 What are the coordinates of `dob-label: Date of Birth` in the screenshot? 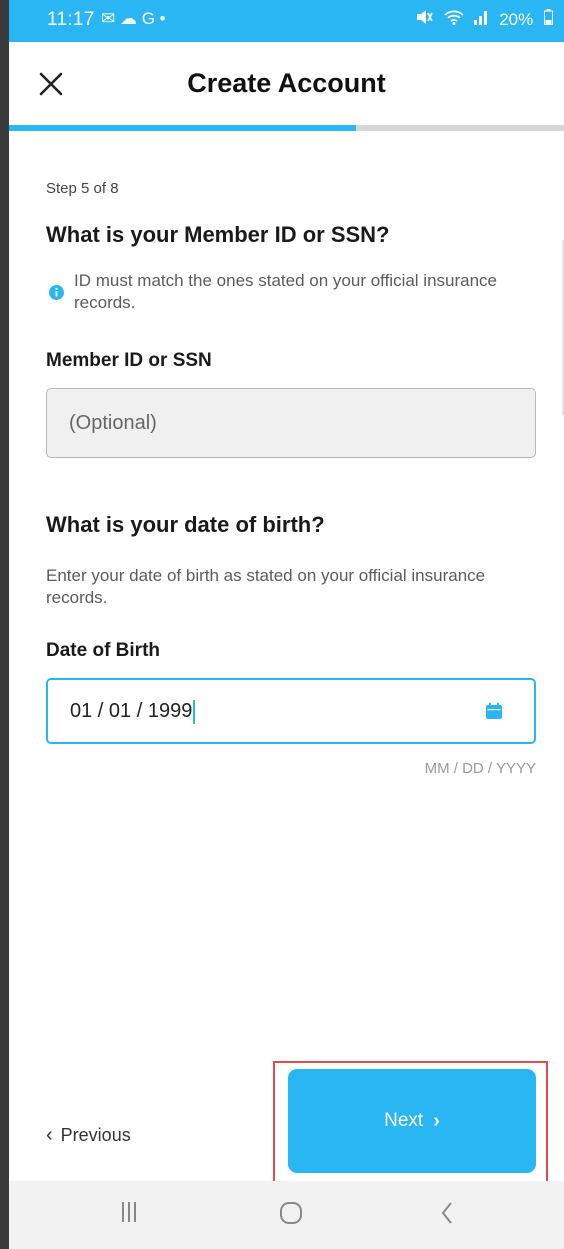 It's located at (103, 650).